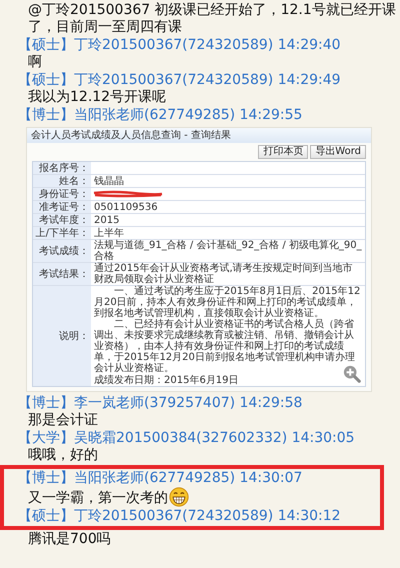 The height and width of the screenshot is (568, 400). Describe the element at coordinates (62, 220) in the screenshot. I see `field-label: 考试年度：` at that location.